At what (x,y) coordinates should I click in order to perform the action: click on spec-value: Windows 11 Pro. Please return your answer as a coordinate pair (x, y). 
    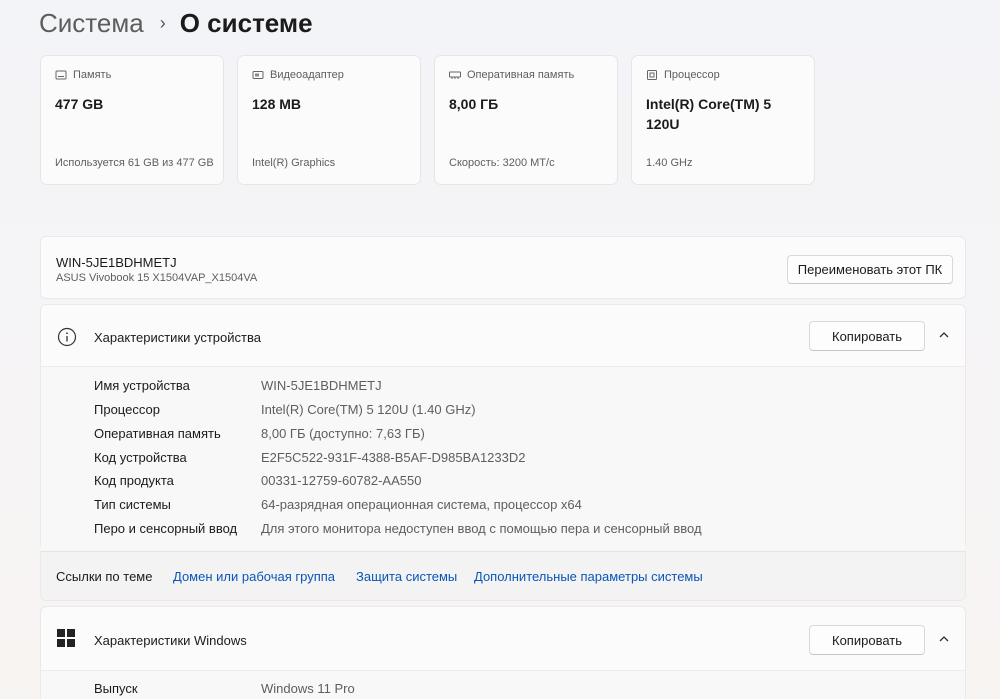
    Looking at the image, I should click on (308, 688).